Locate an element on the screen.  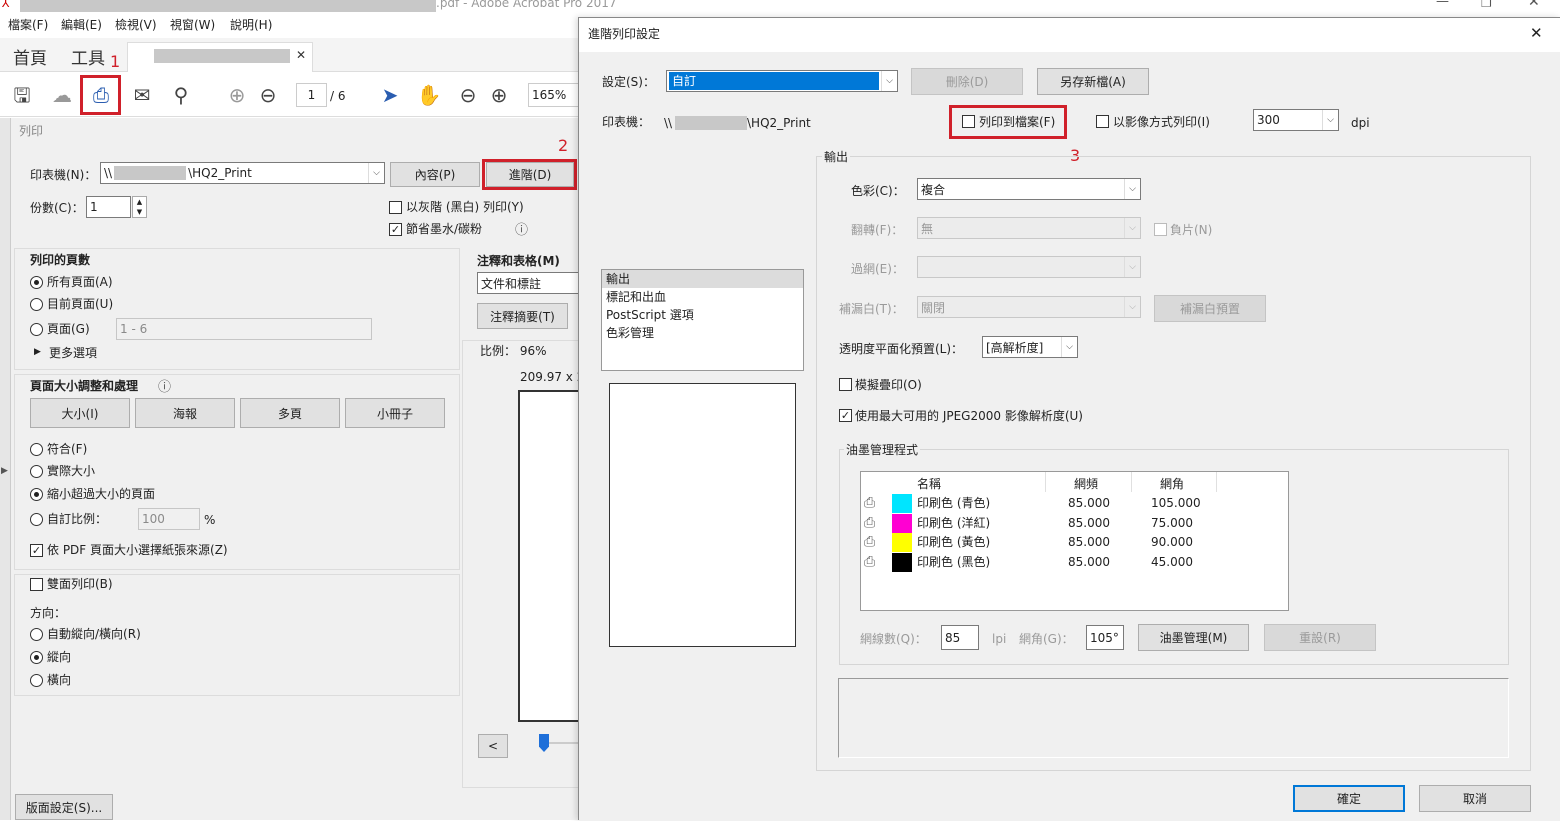
title-bar: ⅄ .pdf - Adobe Acrobat Pro 2017 — ❐ ✕ is located at coordinates (780, 6).